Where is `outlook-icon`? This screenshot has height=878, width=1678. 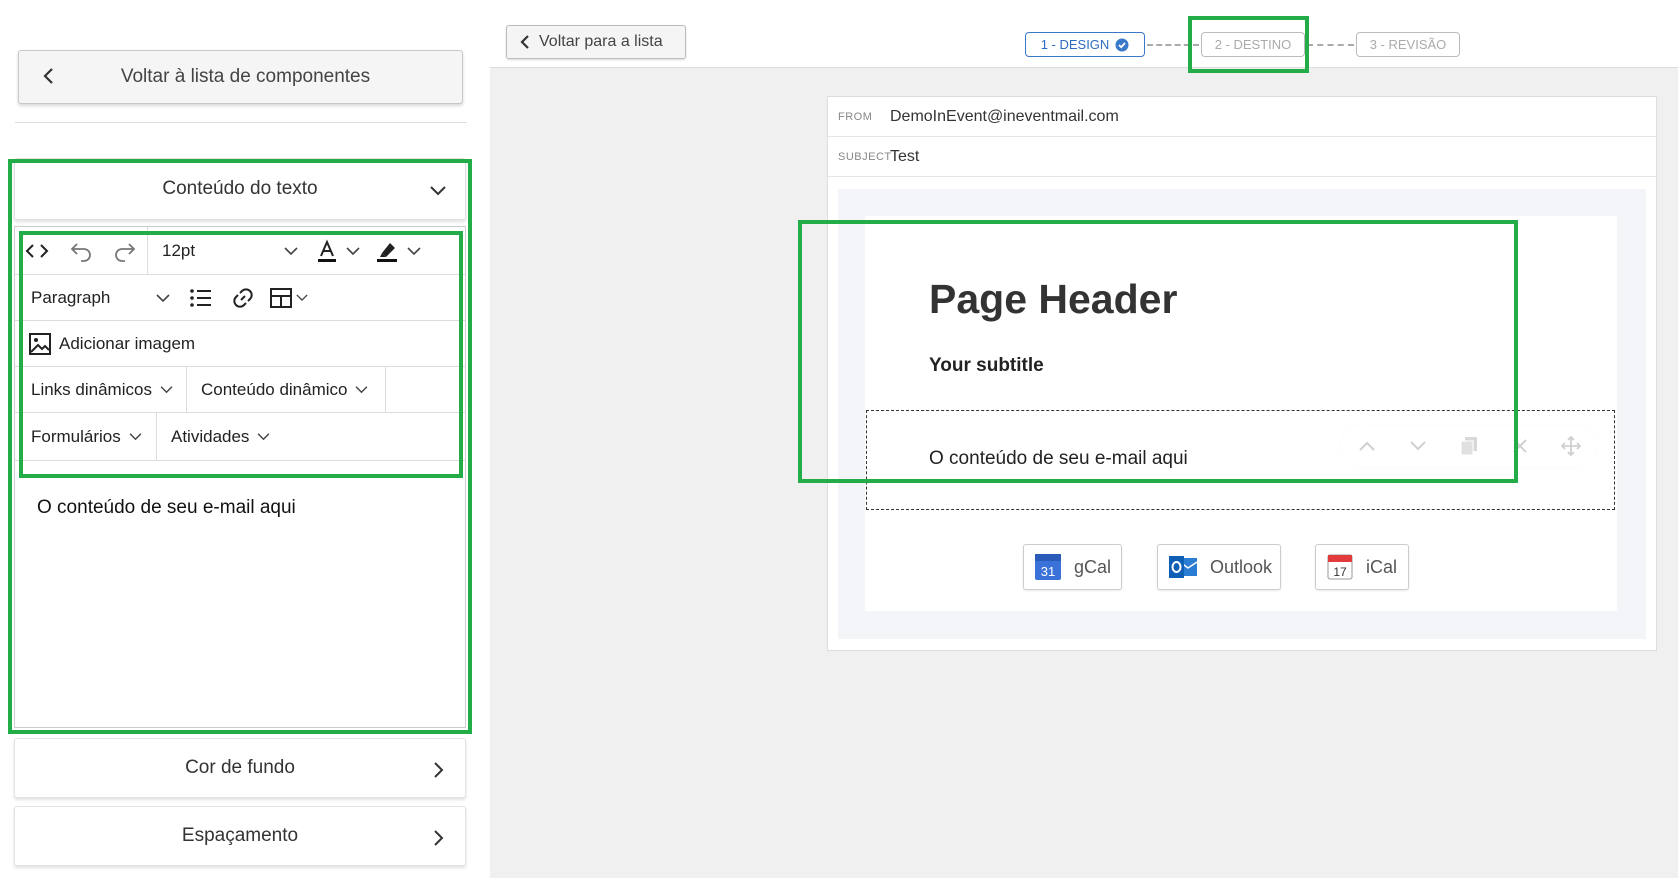
outlook-icon is located at coordinates (1183, 567).